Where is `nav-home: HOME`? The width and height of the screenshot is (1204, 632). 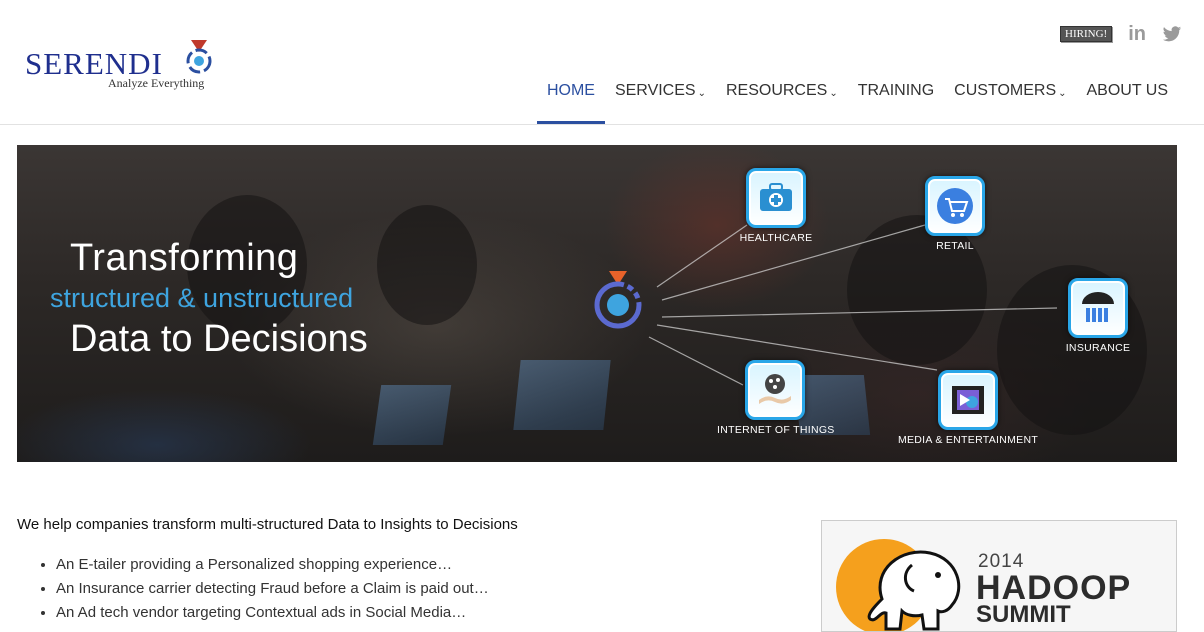
nav-home: HOME is located at coordinates (570, 102).